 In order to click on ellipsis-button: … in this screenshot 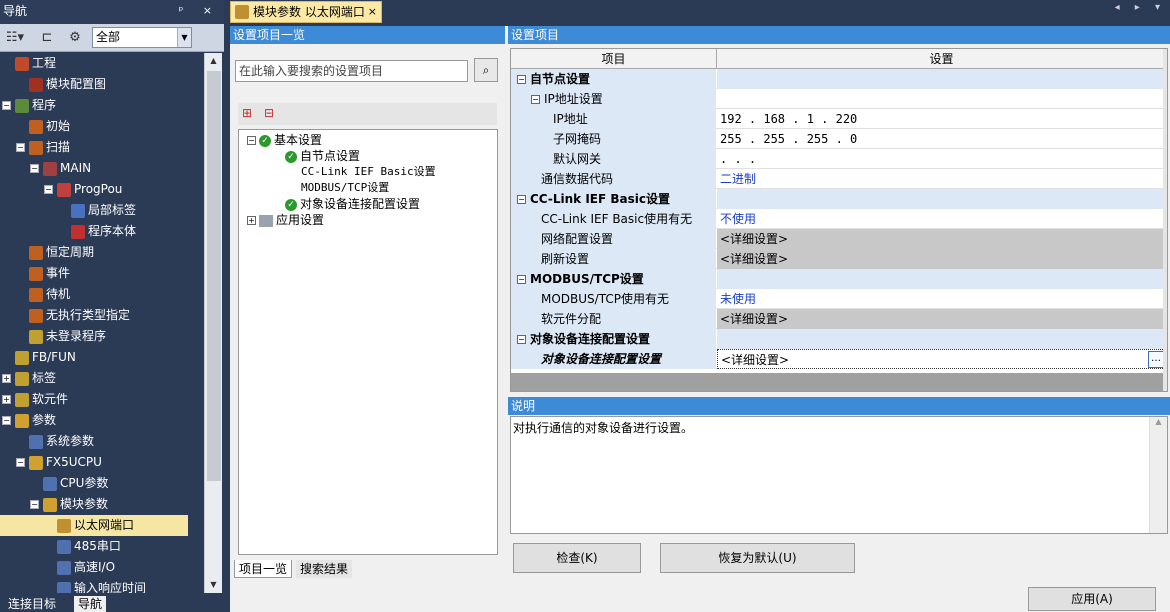, I will do `click(1156, 359)`.